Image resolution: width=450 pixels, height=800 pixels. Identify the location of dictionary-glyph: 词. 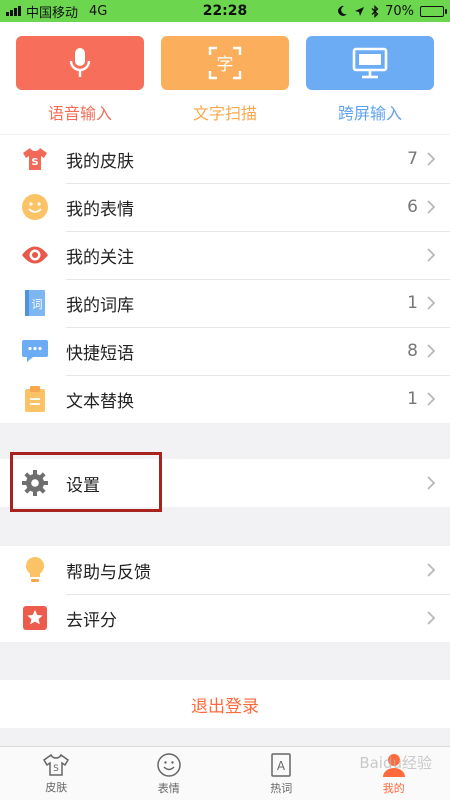
(37, 304).